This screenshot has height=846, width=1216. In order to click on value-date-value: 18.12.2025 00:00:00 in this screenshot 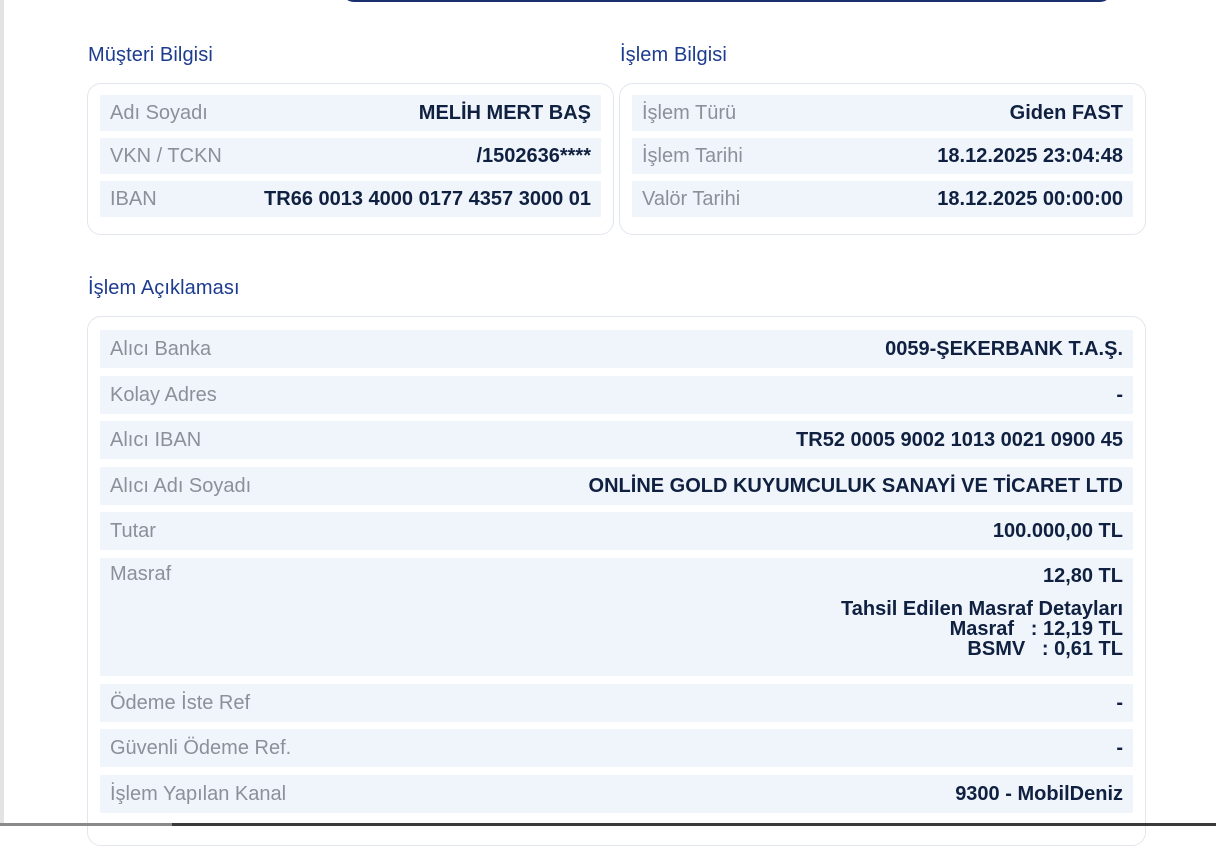, I will do `click(1030, 198)`.